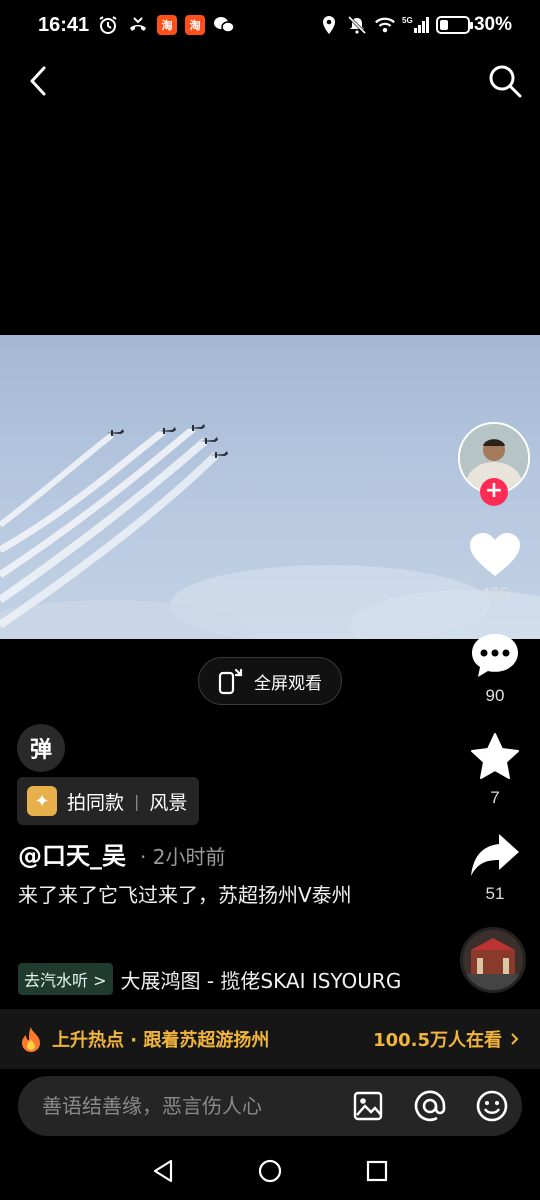 The width and height of the screenshot is (540, 1200). I want to click on chevron-right-icon, so click(515, 1039).